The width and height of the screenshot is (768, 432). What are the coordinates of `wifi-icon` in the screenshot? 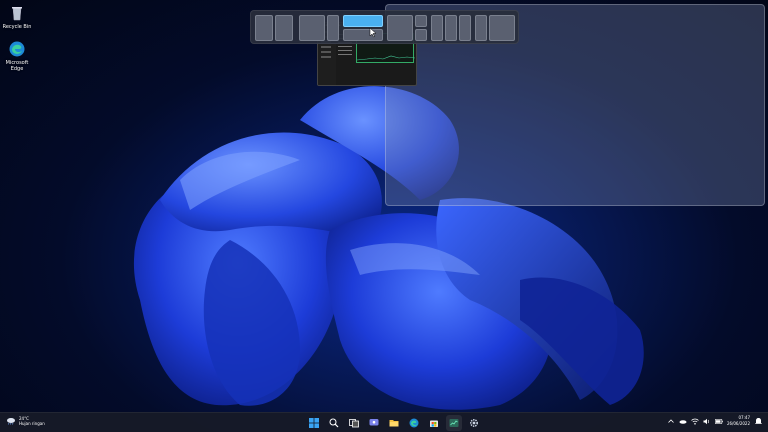 It's located at (695, 421).